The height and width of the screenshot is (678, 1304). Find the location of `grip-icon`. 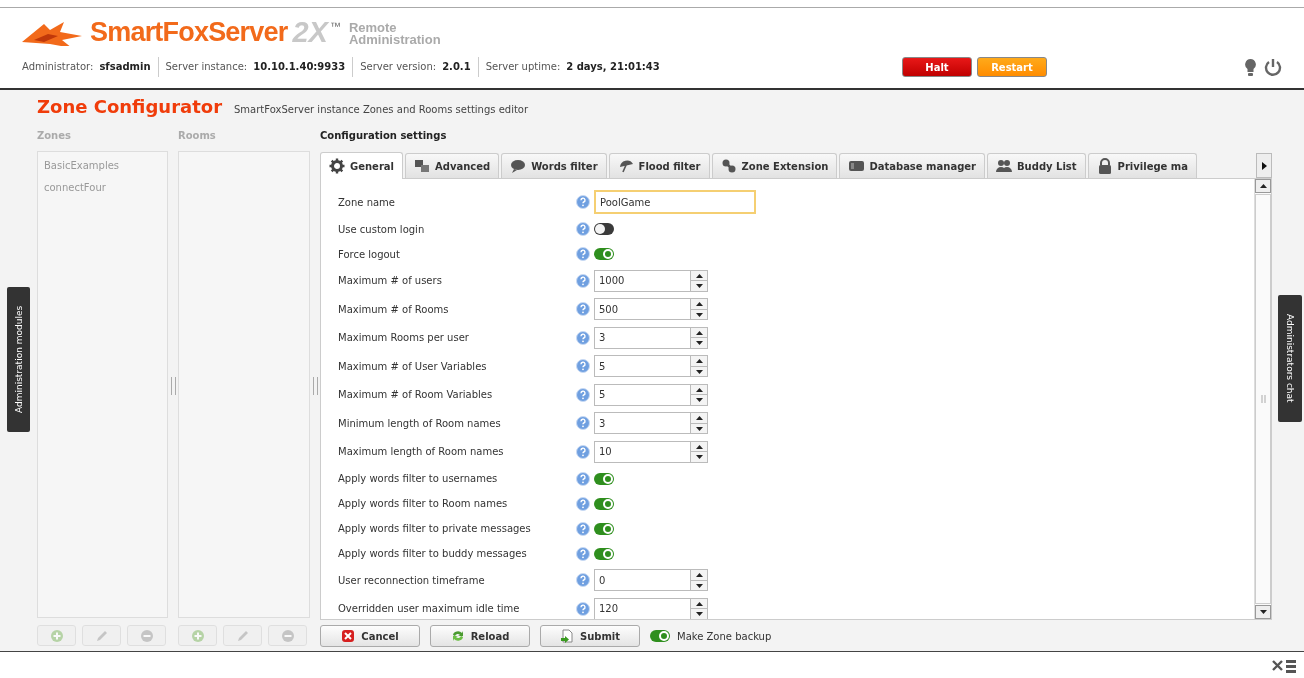

grip-icon is located at coordinates (1263, 399).